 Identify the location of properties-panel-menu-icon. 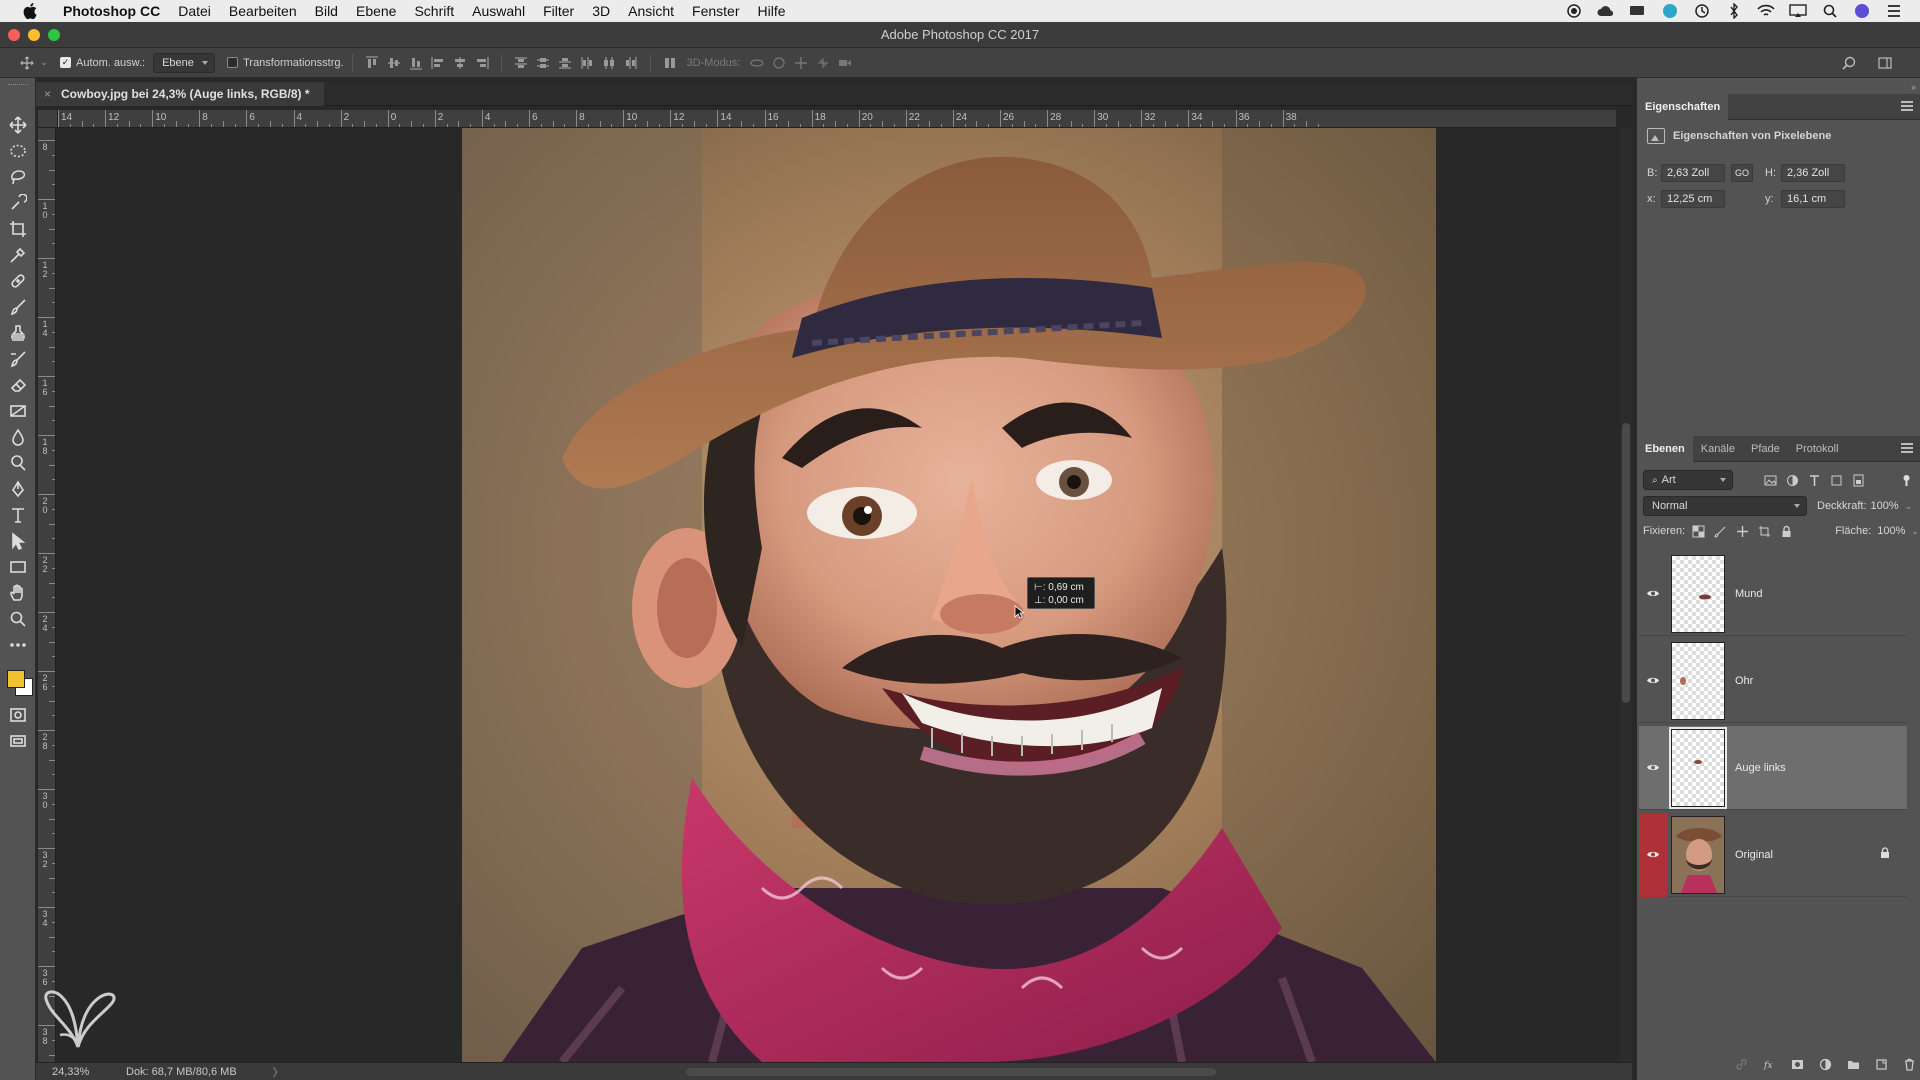
(1907, 106).